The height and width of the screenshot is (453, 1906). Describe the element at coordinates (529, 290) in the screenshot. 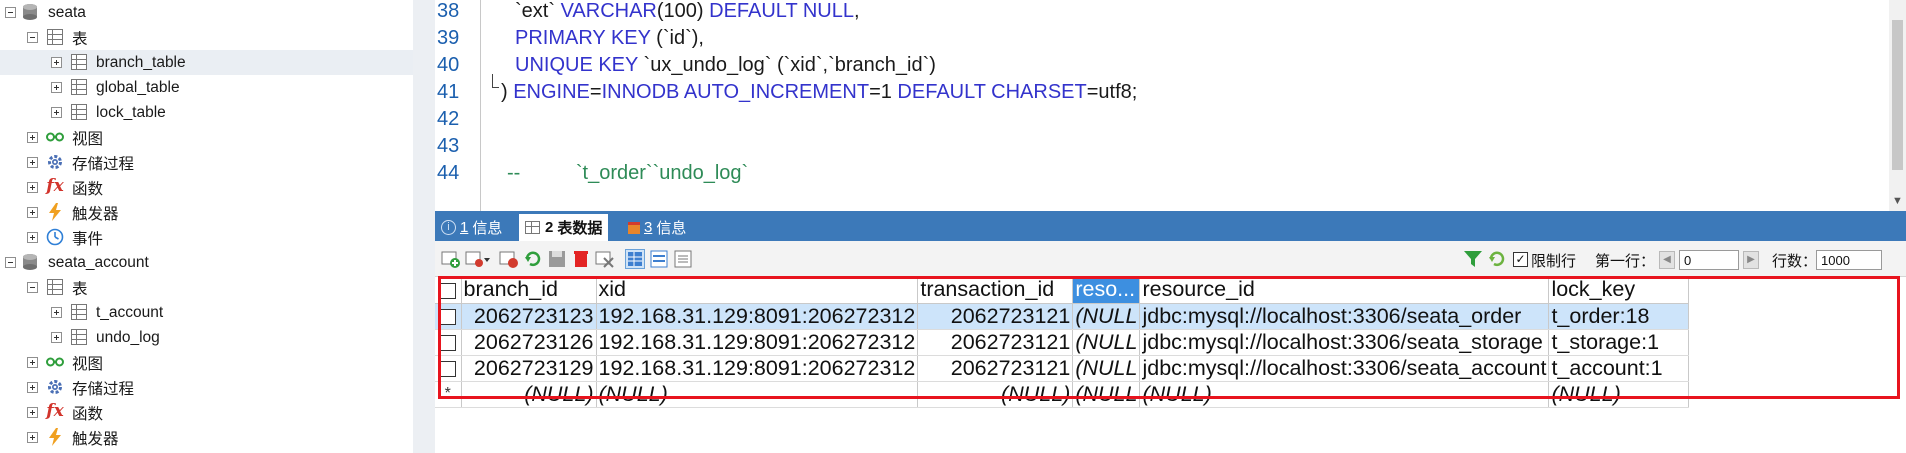

I see `column-header-branch-id: branch_id` at that location.